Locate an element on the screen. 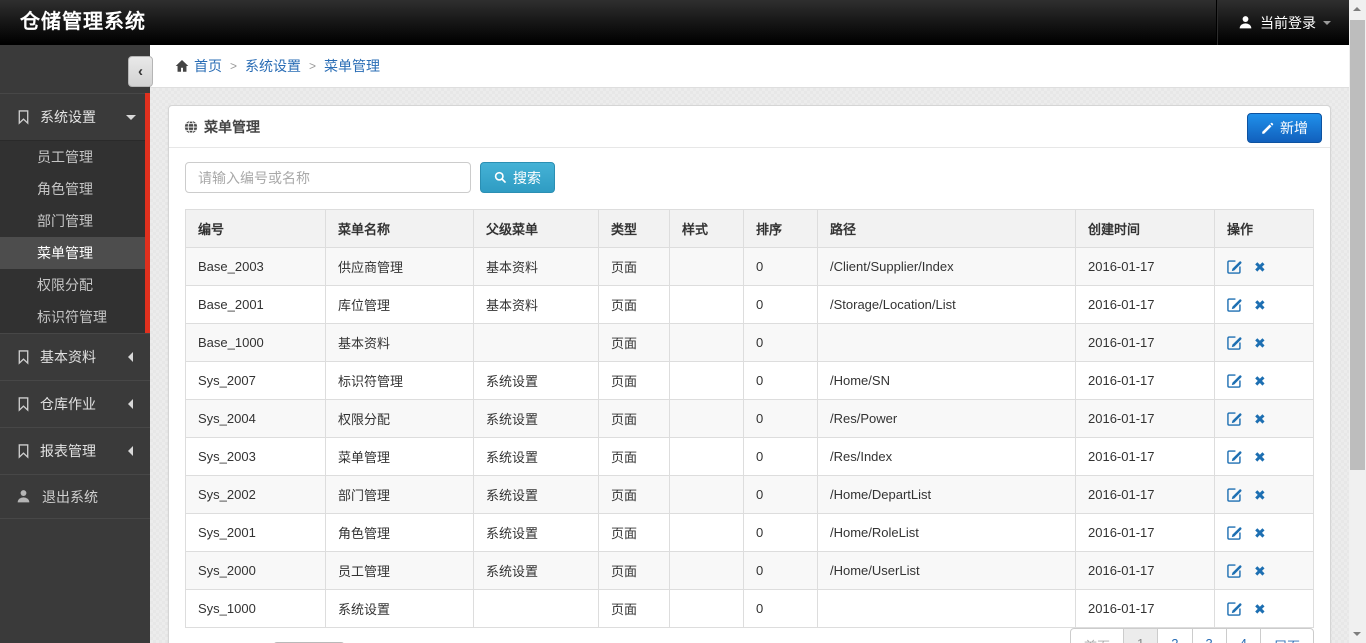 This screenshot has width=1366, height=643. cell-code: Base_2003 is located at coordinates (255, 266).